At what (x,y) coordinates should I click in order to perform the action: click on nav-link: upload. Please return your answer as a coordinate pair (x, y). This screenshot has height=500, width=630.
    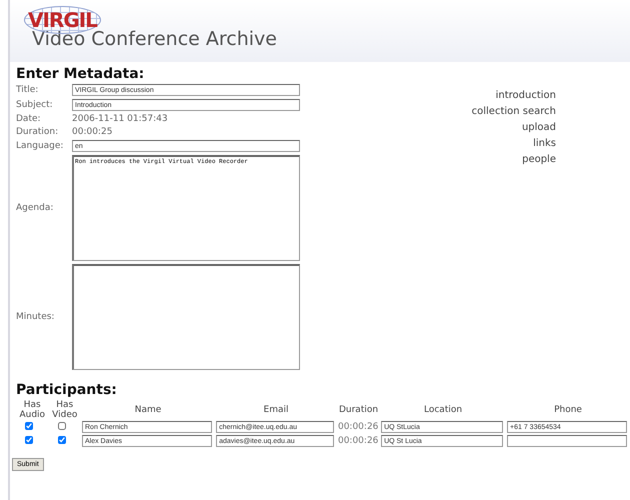
    Looking at the image, I should click on (539, 127).